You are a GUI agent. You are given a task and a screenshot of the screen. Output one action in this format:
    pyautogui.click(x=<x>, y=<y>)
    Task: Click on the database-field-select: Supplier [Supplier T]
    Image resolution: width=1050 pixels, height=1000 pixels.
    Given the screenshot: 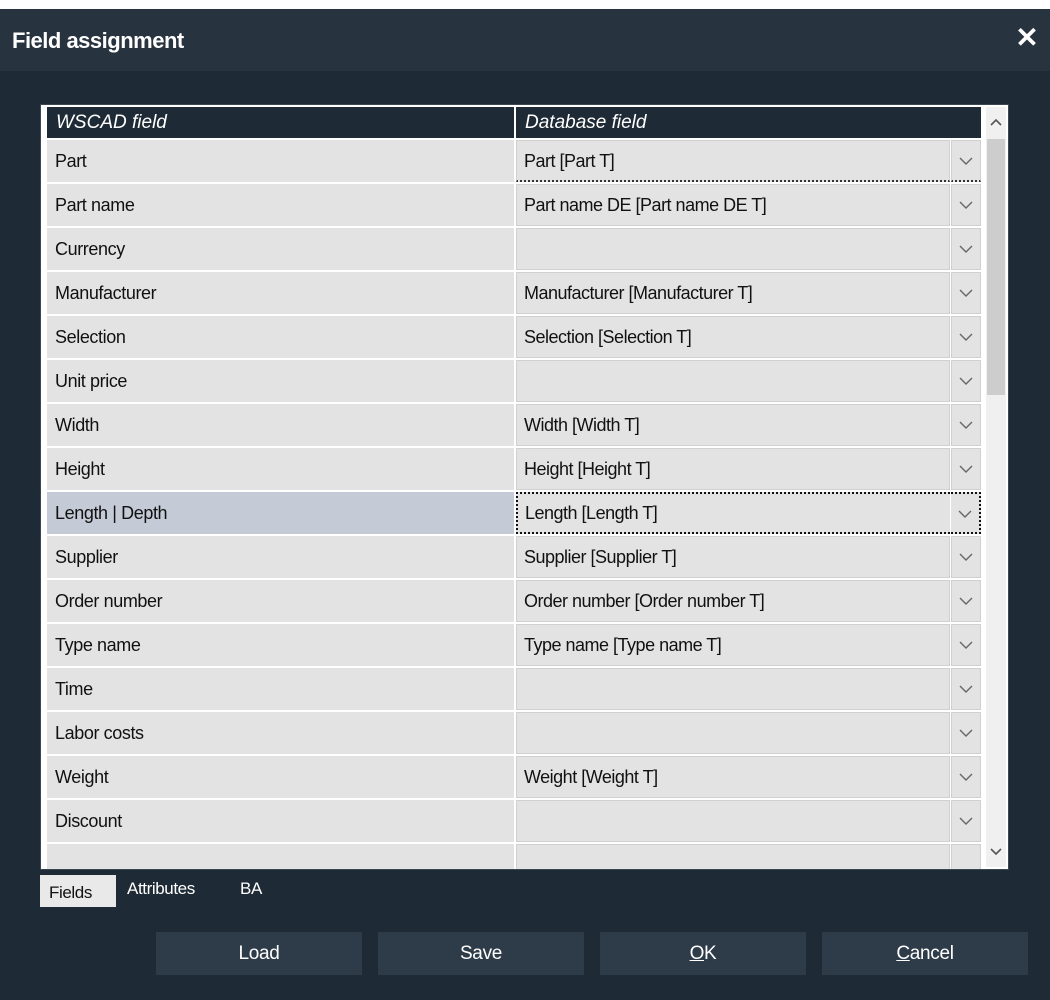 What is the action you would take?
    pyautogui.click(x=733, y=557)
    